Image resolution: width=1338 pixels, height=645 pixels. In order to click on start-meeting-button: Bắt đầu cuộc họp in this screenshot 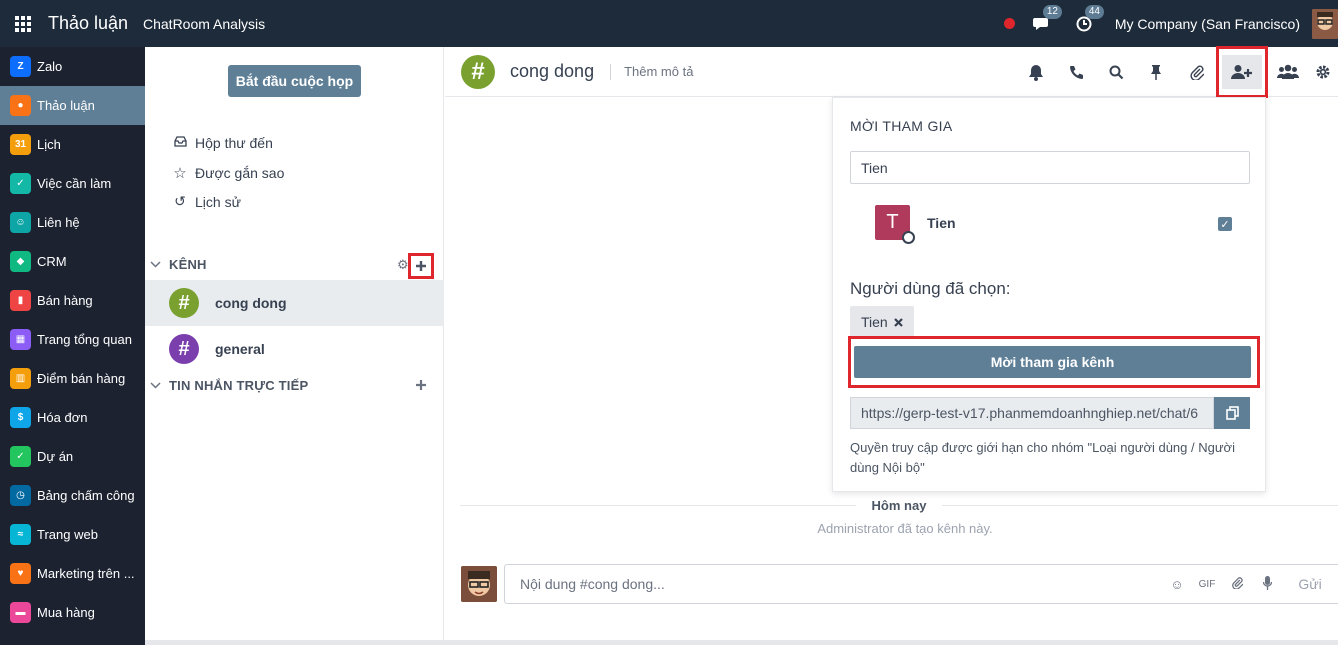, I will do `click(294, 81)`.